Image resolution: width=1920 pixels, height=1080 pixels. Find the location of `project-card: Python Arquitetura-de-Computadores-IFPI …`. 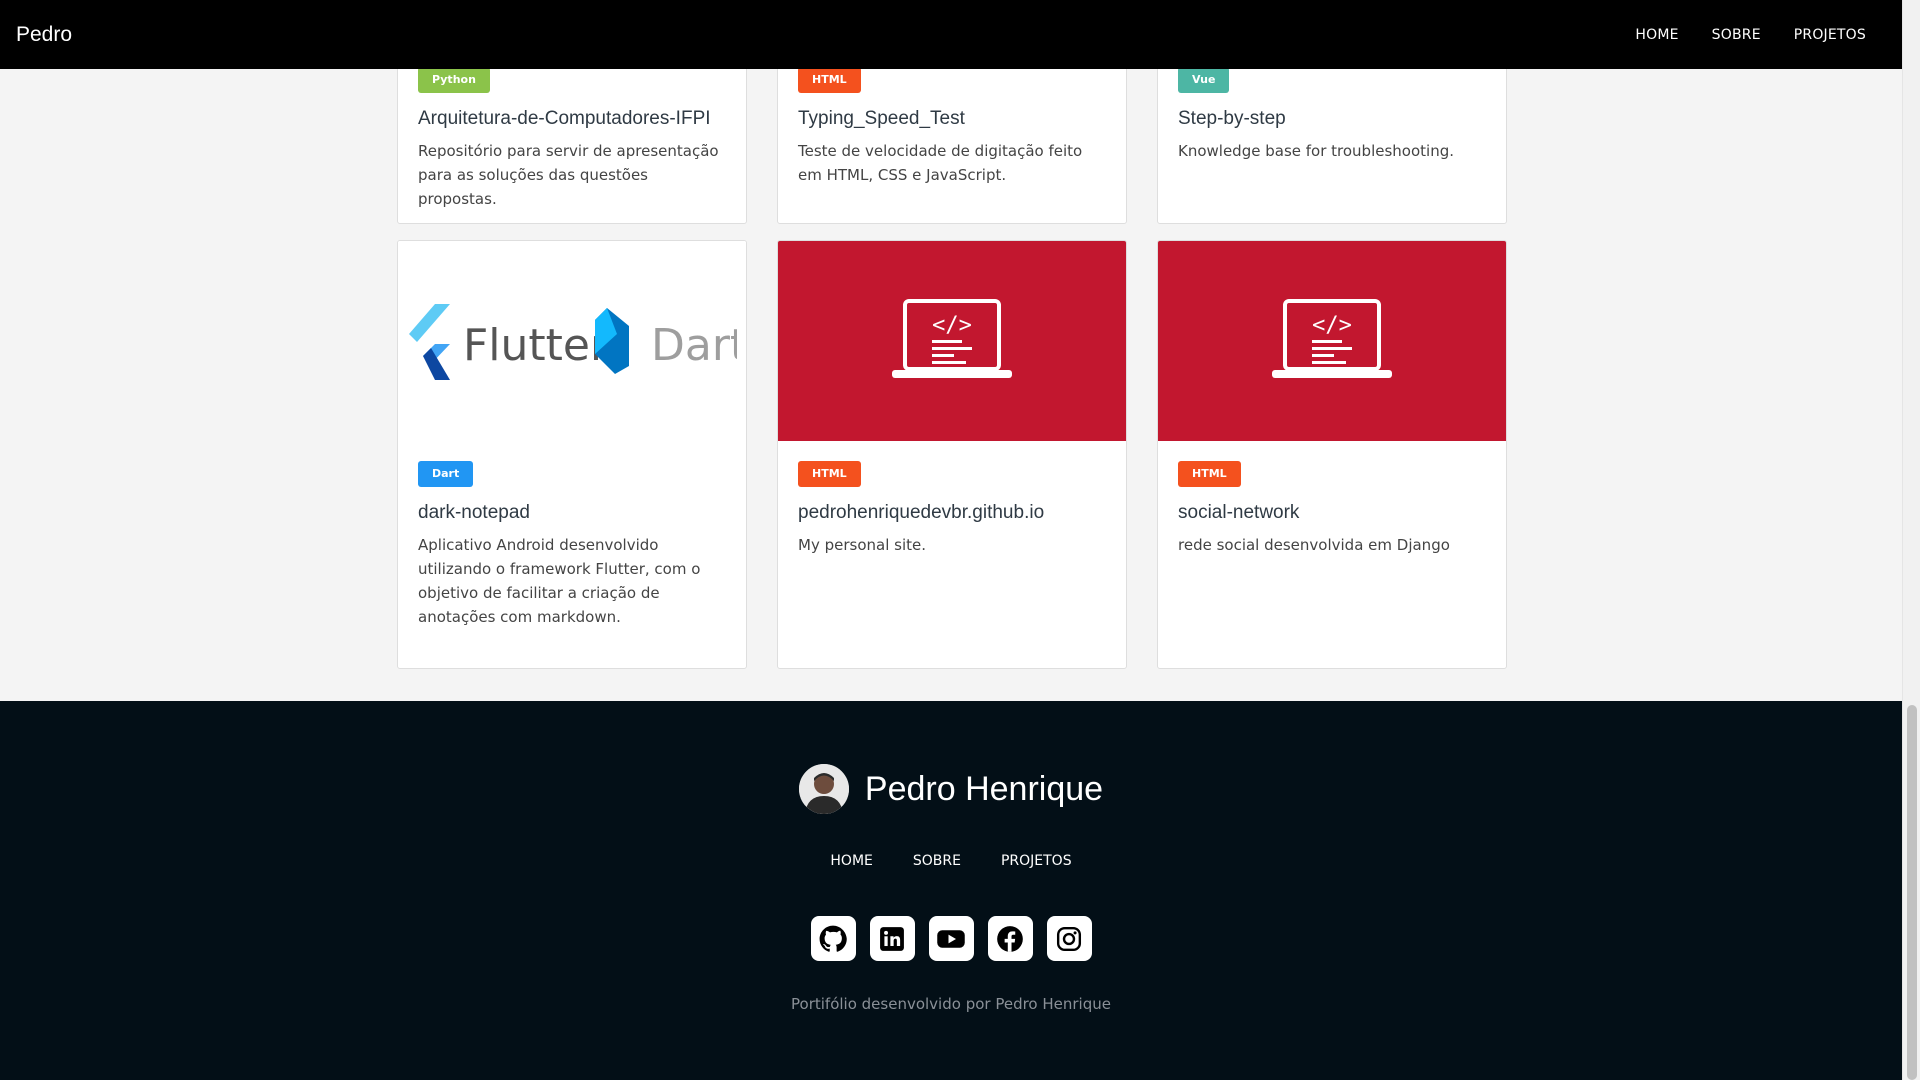

project-card: Python Arquitetura-de-Computadores-IFPI … is located at coordinates (572, 137).